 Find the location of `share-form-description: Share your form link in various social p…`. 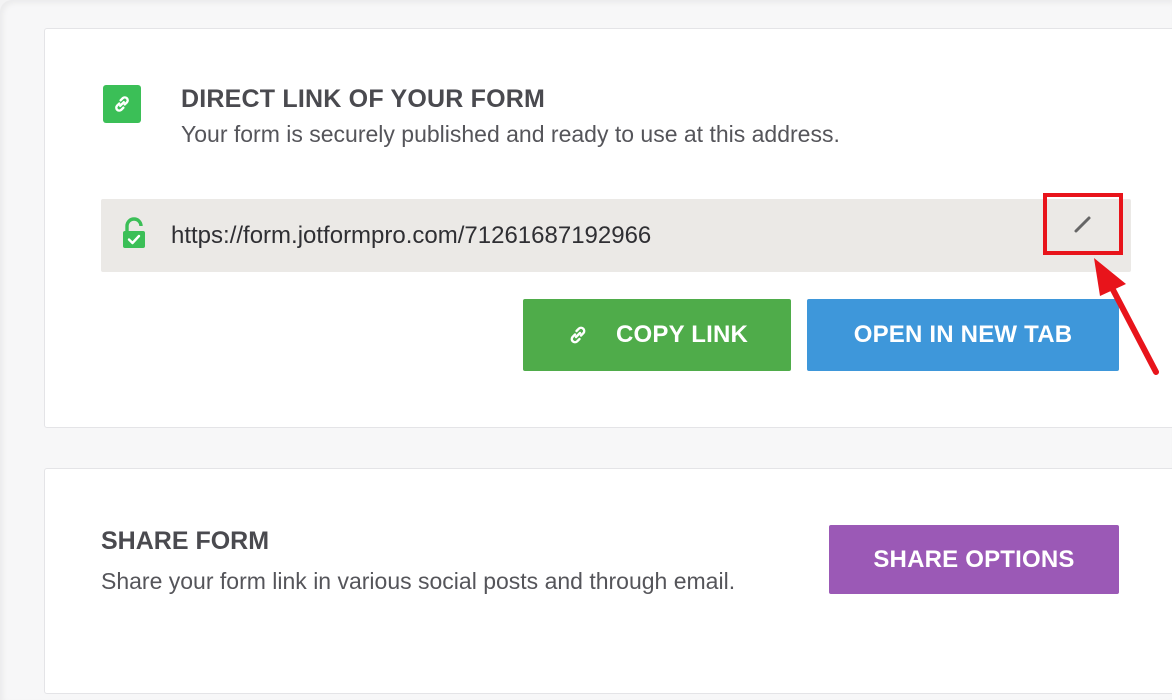

share-form-description: Share your form link in various social p… is located at coordinates (418, 581).